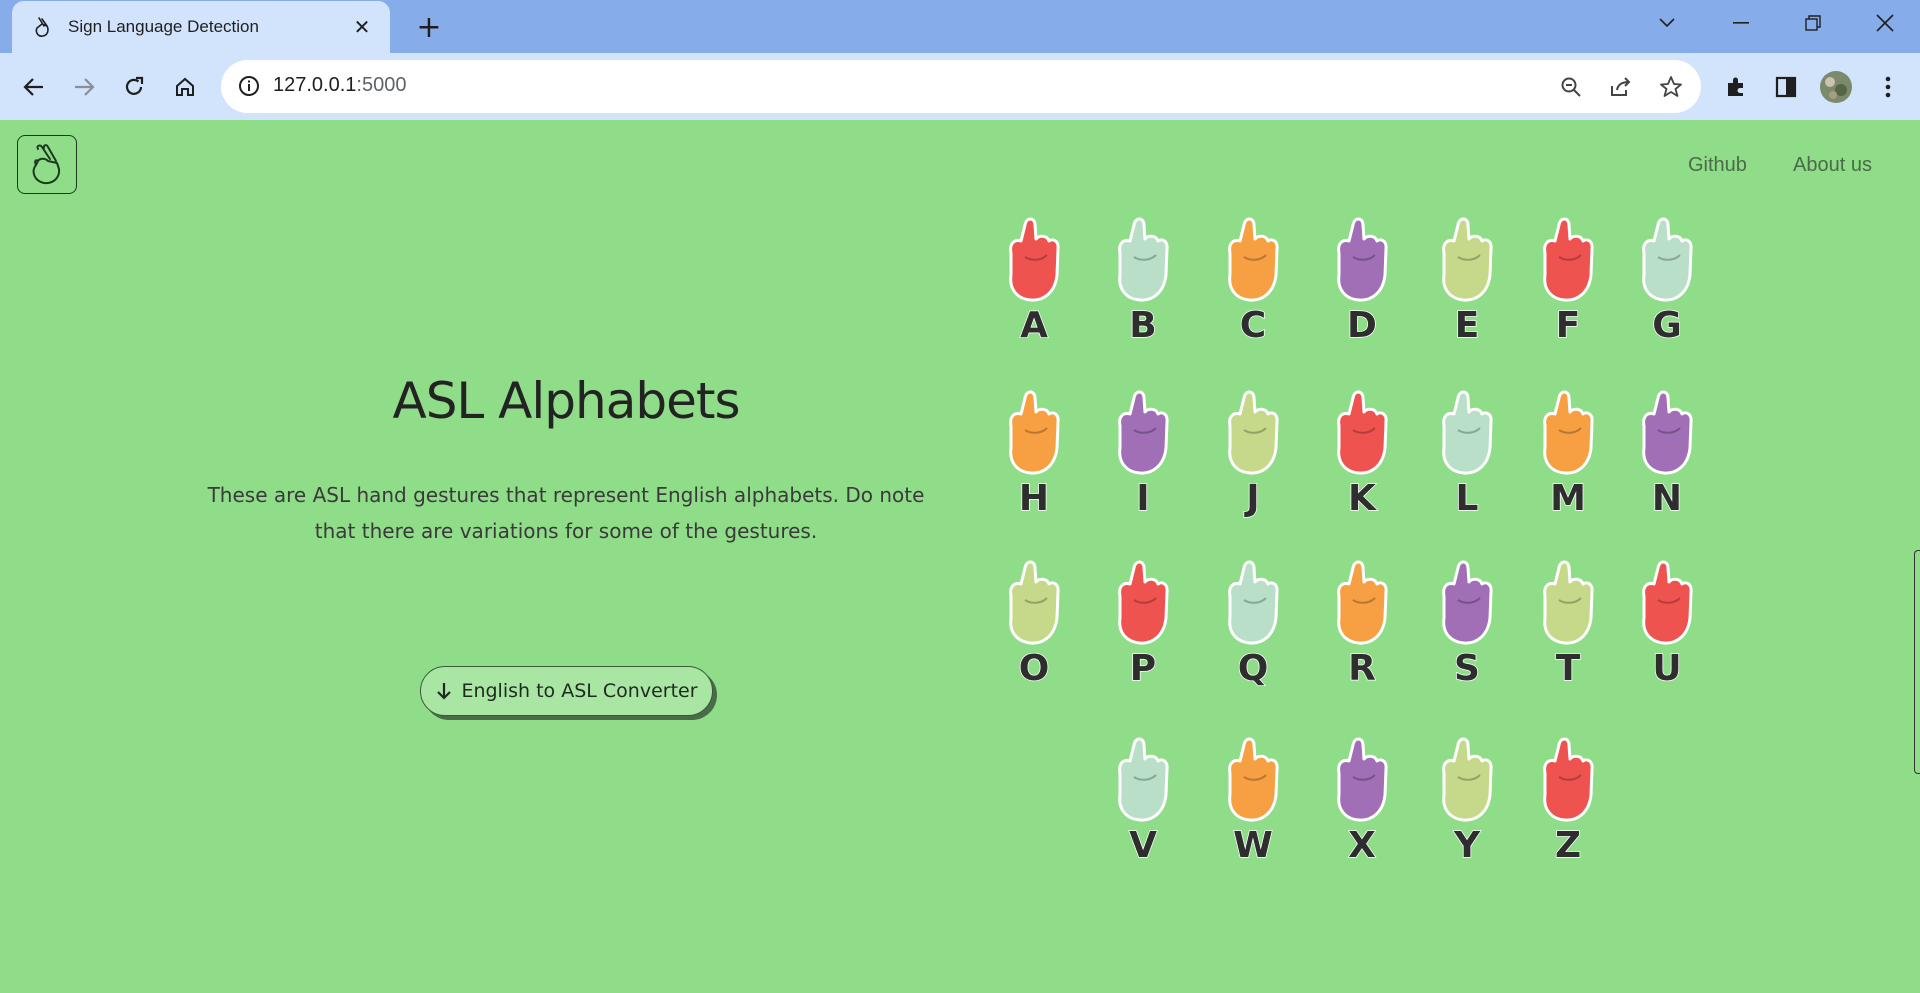 The image size is (1920, 993). What do you see at coordinates (1717, 165) in the screenshot?
I see `github-link: Github` at bounding box center [1717, 165].